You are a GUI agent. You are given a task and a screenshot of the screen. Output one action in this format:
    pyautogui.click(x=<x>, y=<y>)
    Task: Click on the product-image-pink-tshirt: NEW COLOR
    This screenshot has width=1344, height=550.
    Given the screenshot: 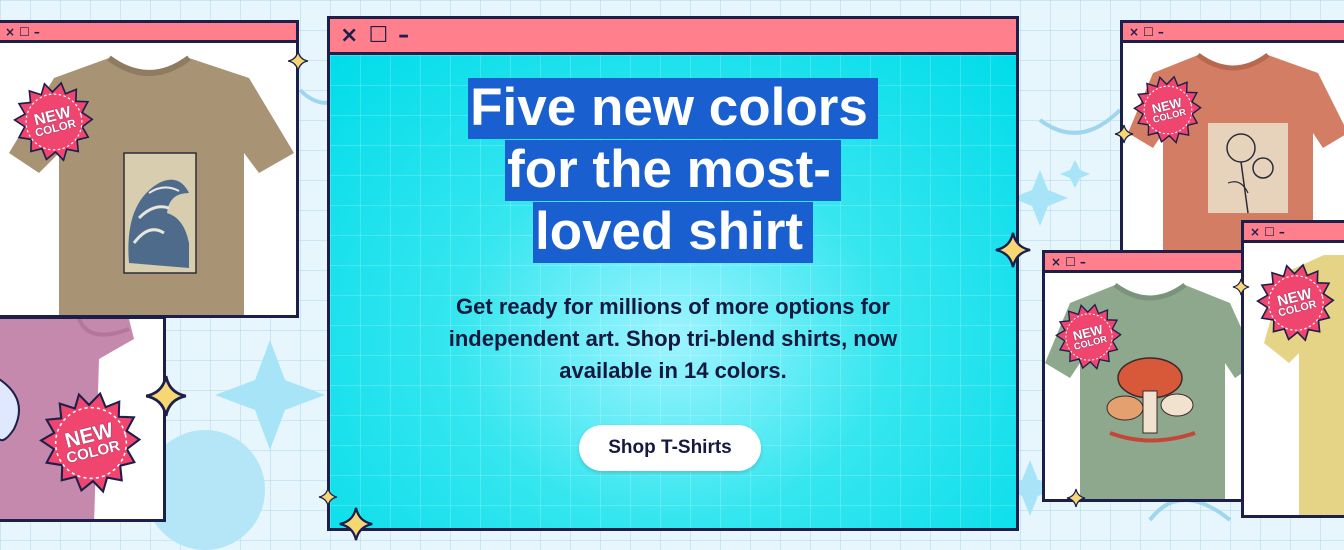 What is the action you would take?
    pyautogui.click(x=81, y=419)
    